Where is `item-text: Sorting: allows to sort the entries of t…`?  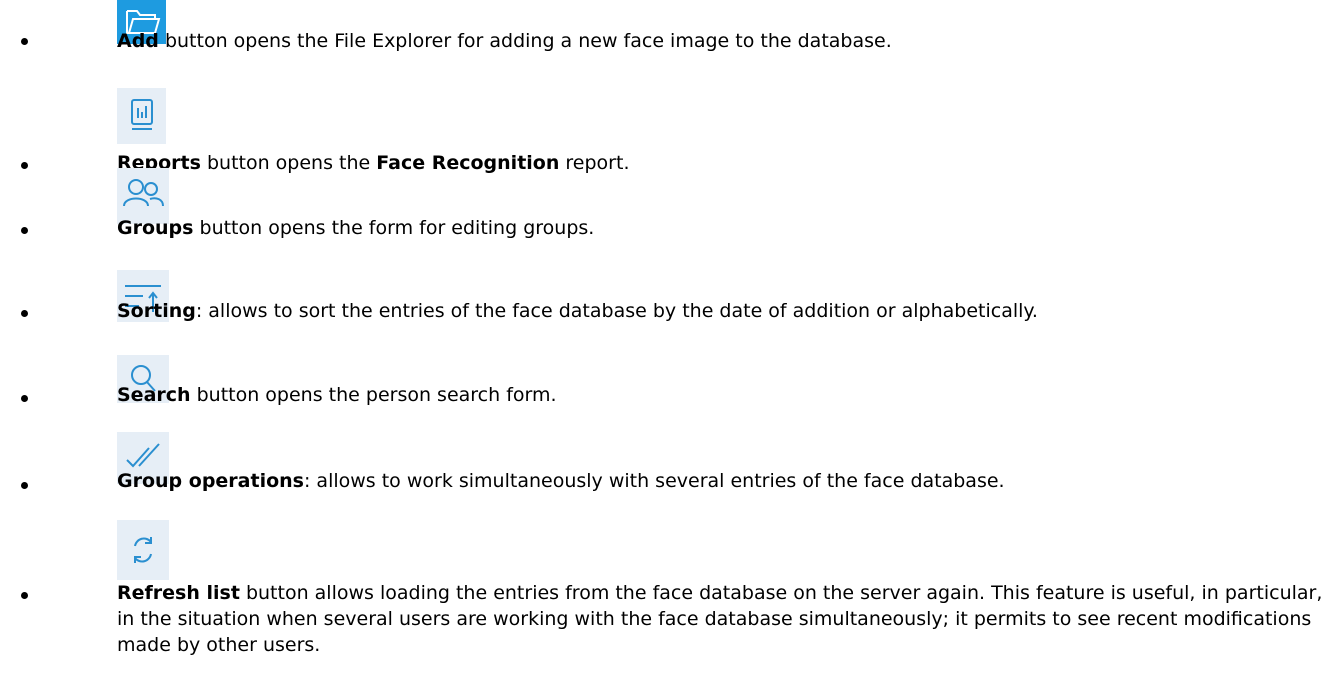 item-text: Sorting: allows to sort the entries of t… is located at coordinates (723, 311).